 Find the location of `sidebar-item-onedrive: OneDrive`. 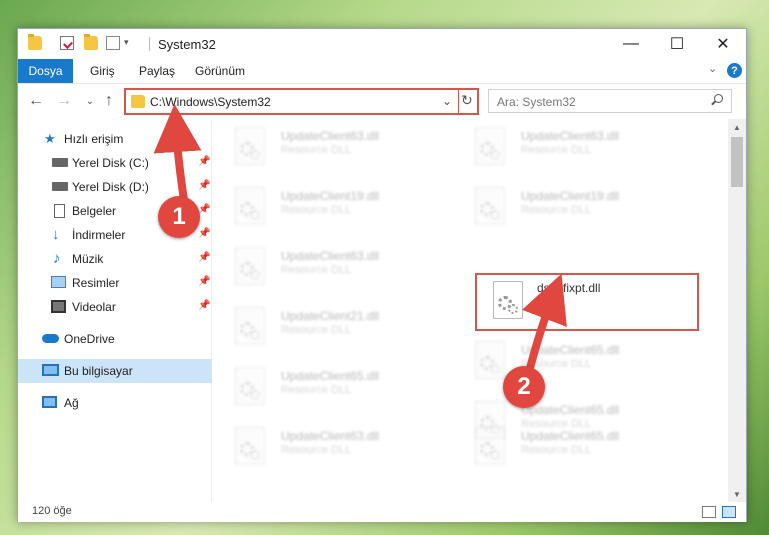

sidebar-item-onedrive: OneDrive is located at coordinates (115, 339).